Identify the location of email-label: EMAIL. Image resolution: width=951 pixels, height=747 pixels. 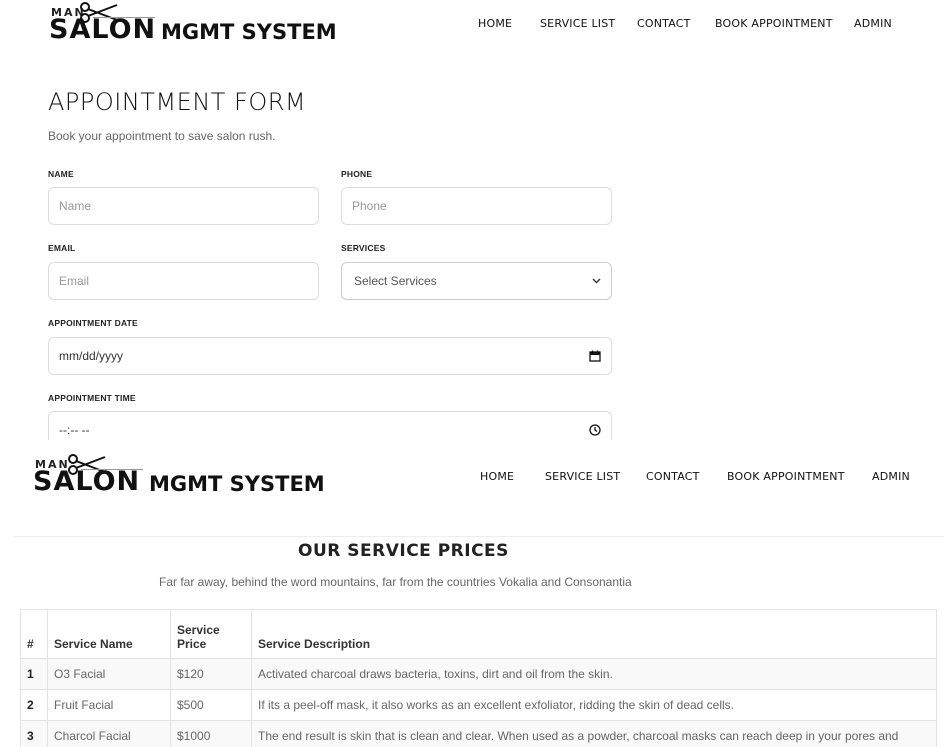
(62, 248).